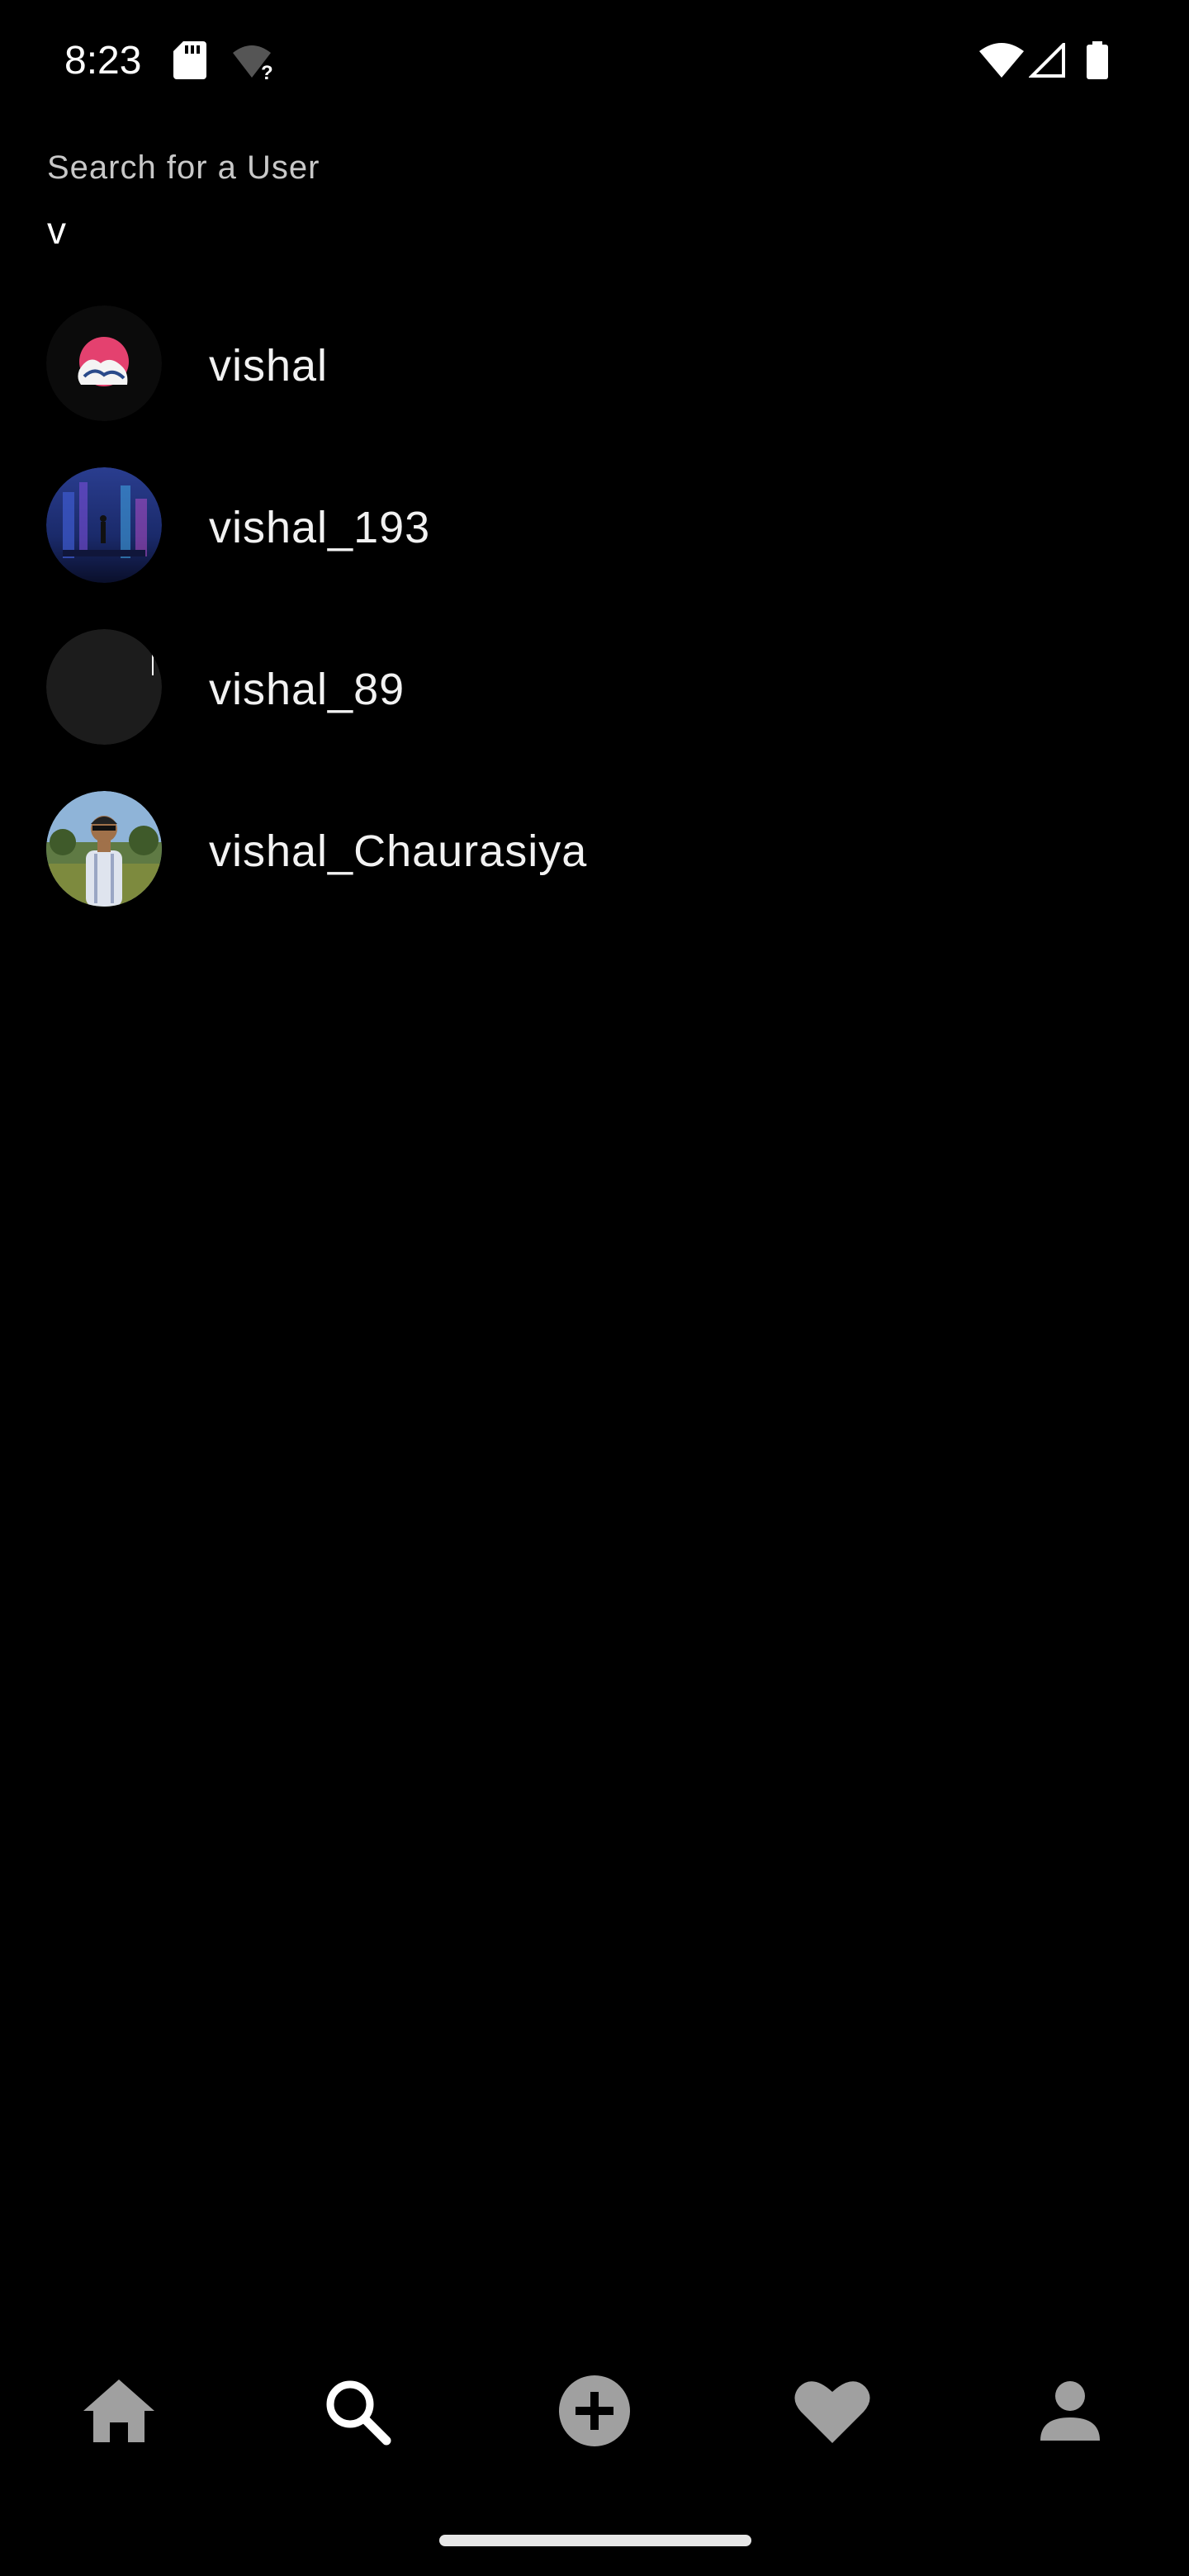  What do you see at coordinates (104, 363) in the screenshot?
I see `wave-art-avatar` at bounding box center [104, 363].